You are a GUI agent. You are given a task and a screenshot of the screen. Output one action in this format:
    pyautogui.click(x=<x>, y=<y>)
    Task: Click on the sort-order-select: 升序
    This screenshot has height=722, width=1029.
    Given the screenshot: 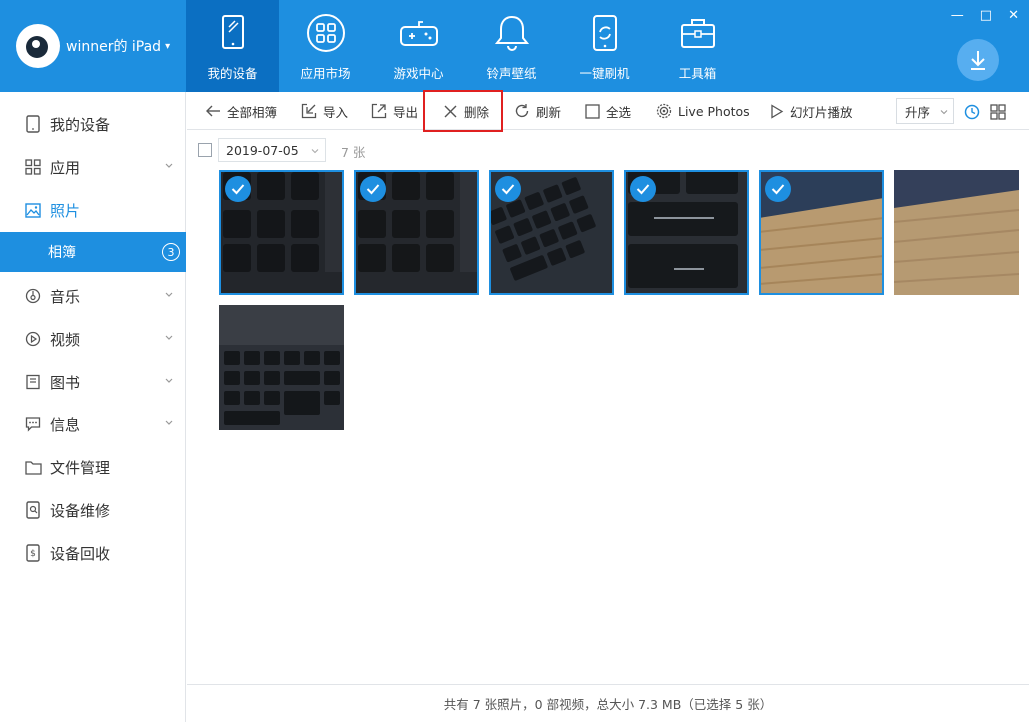 What is the action you would take?
    pyautogui.click(x=925, y=111)
    